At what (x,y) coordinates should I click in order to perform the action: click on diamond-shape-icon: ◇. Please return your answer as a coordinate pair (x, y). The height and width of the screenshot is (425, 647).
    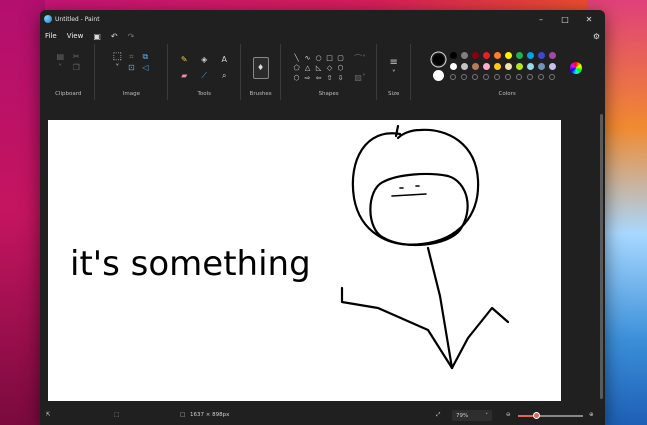
    Looking at the image, I should click on (329, 68).